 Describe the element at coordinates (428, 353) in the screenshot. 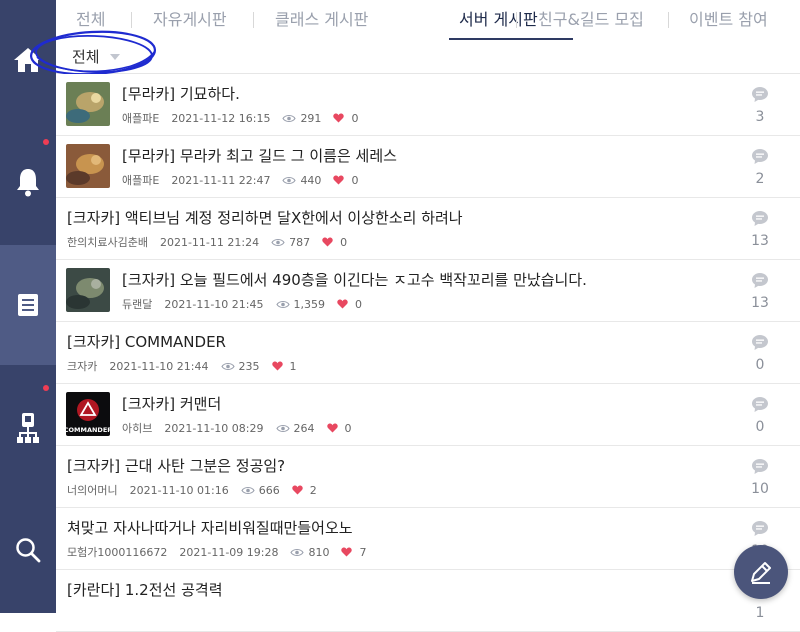

I see `post-row: [크자카] COMMANDER 크자카 2021-11-10 21:44 235 1 0` at that location.